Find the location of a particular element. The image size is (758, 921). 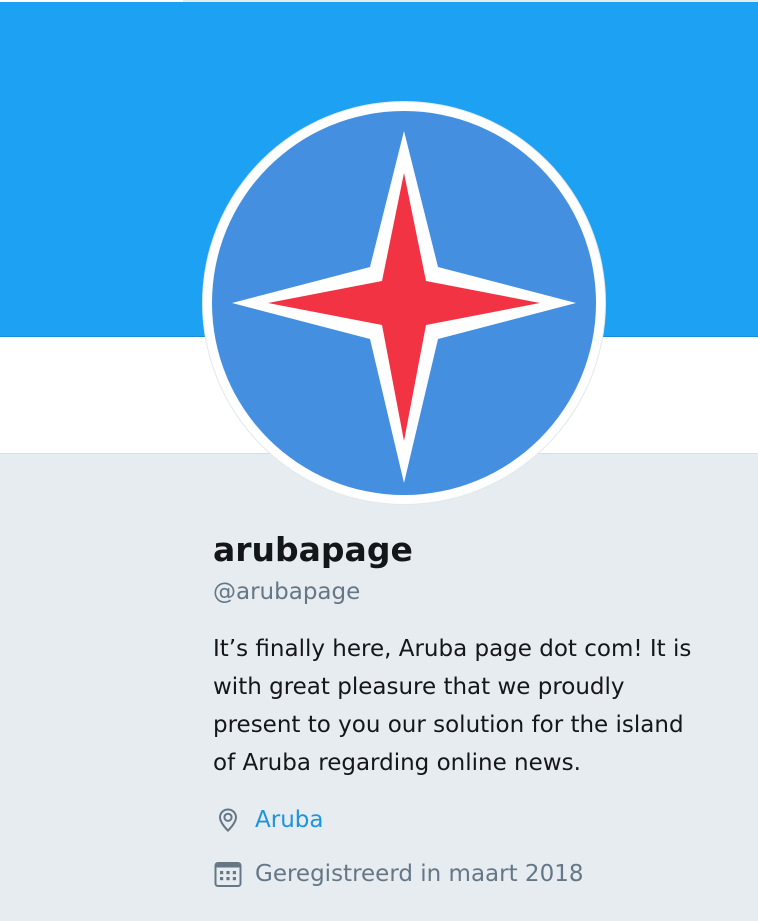

profile-name: arubapage is located at coordinates (473, 550).